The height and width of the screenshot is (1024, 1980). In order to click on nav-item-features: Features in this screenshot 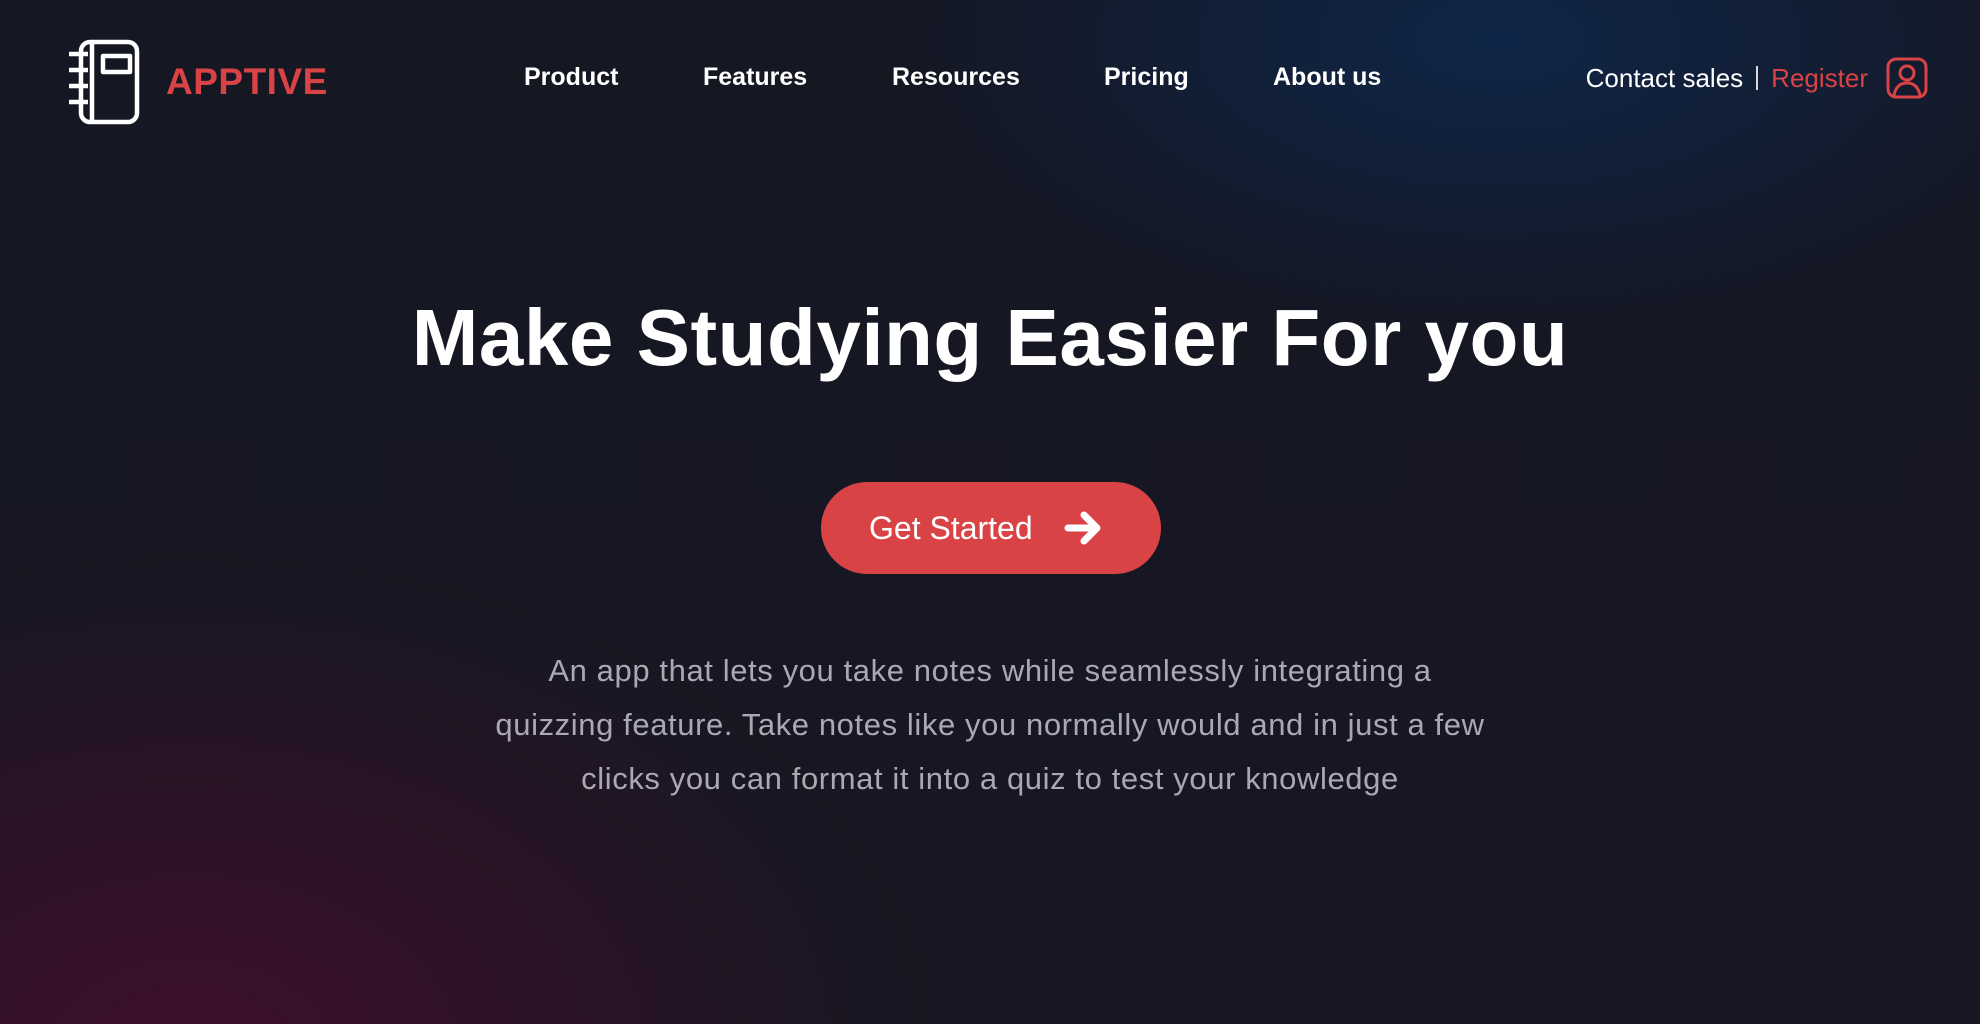, I will do `click(755, 77)`.